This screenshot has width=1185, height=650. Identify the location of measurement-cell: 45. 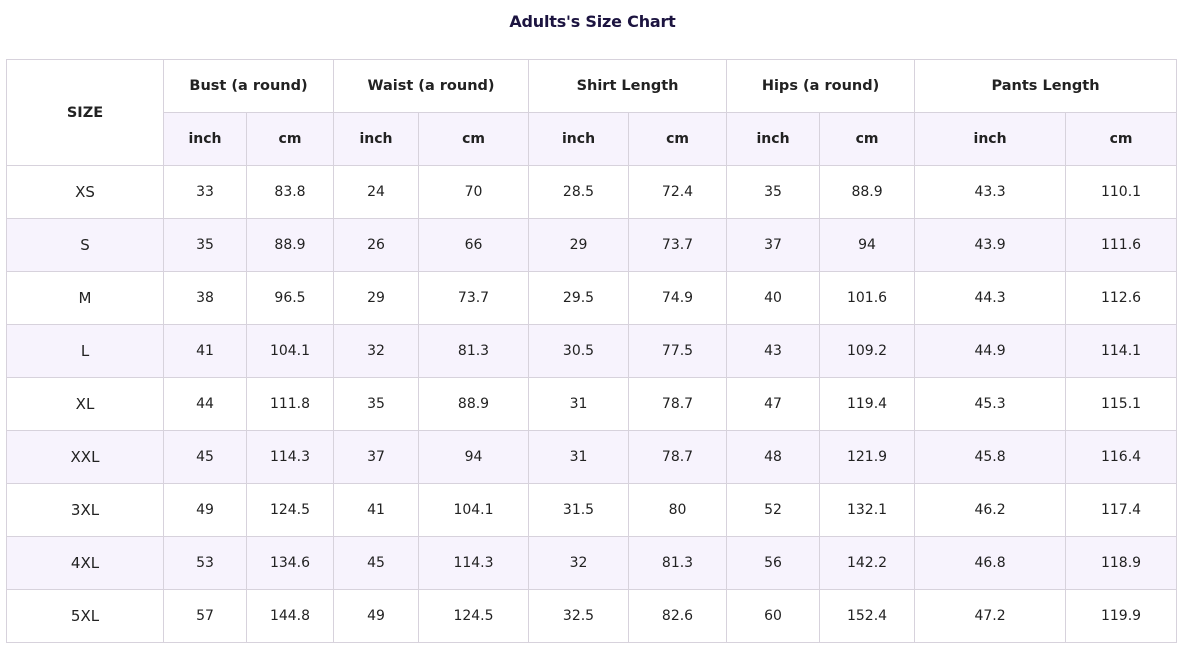
(205, 457).